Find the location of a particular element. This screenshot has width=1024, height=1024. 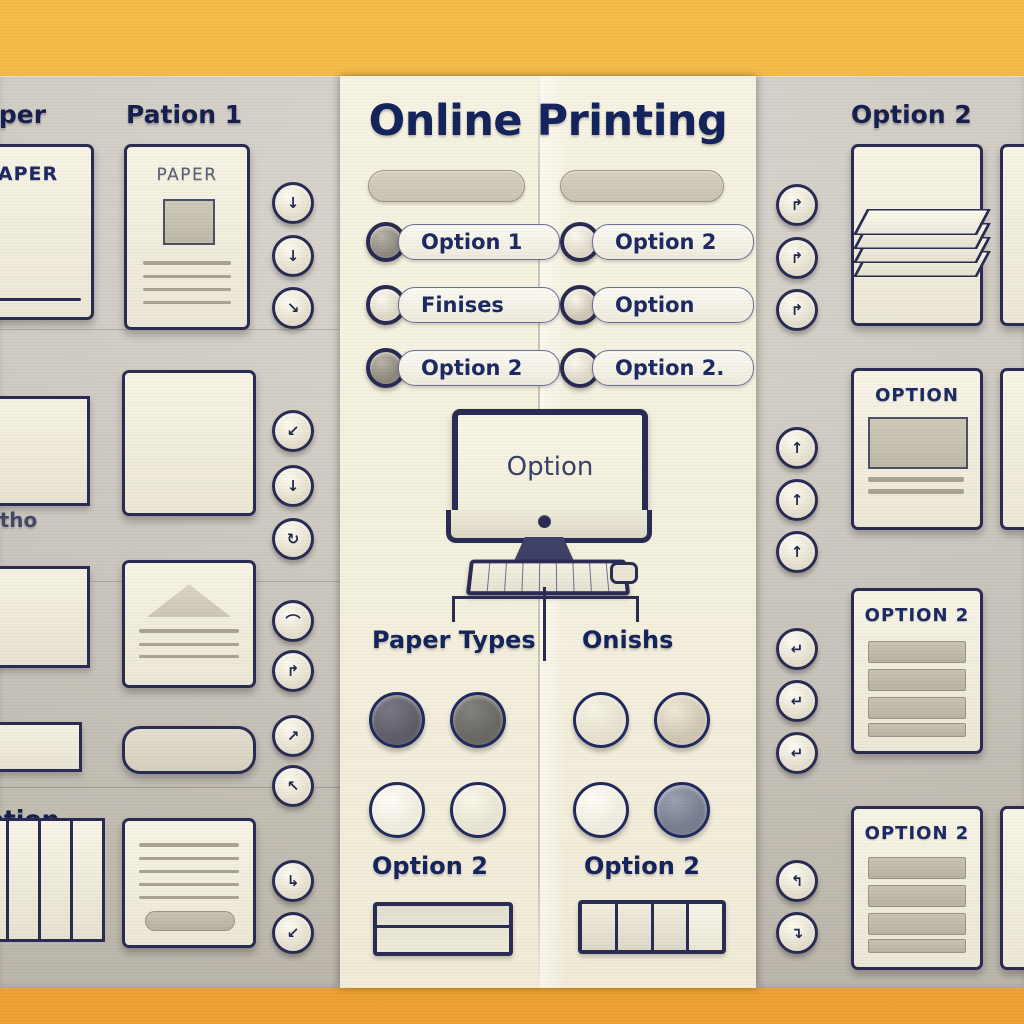

right-btn-0: ↱ is located at coordinates (797, 205).